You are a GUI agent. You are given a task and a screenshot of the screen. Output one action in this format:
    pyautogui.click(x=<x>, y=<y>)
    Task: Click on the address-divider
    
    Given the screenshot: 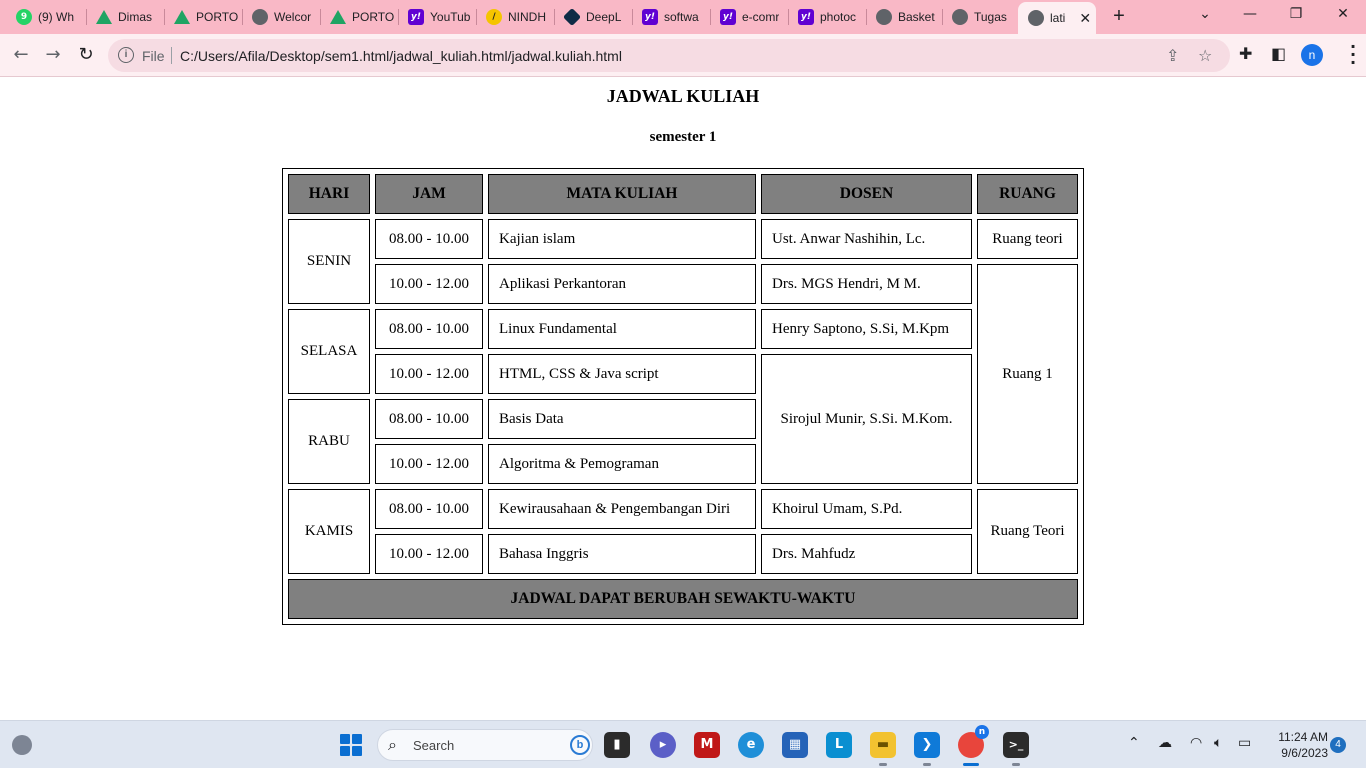 What is the action you would take?
    pyautogui.click(x=171, y=55)
    